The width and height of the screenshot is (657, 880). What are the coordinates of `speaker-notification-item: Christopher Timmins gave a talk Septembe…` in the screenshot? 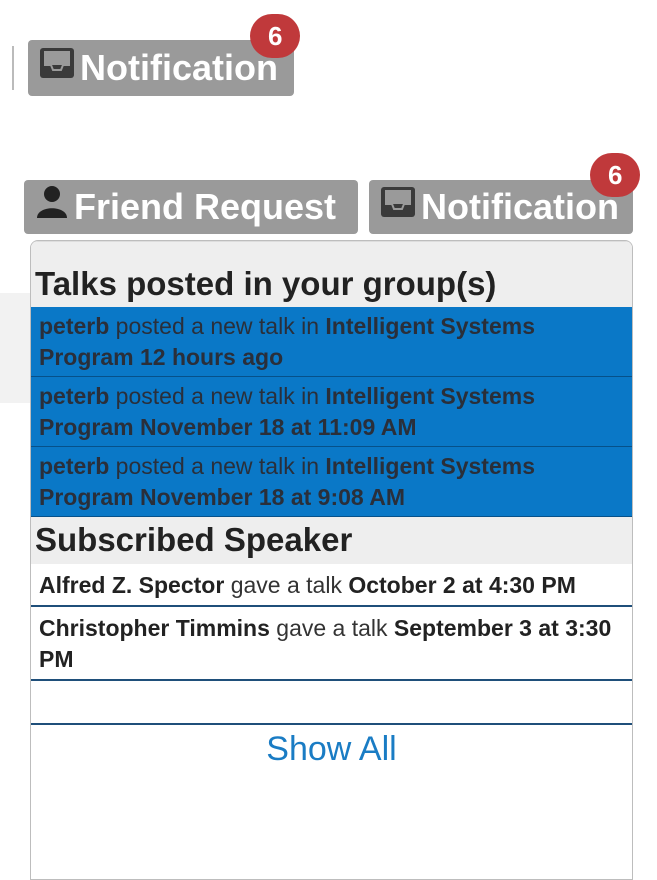 It's located at (331, 644).